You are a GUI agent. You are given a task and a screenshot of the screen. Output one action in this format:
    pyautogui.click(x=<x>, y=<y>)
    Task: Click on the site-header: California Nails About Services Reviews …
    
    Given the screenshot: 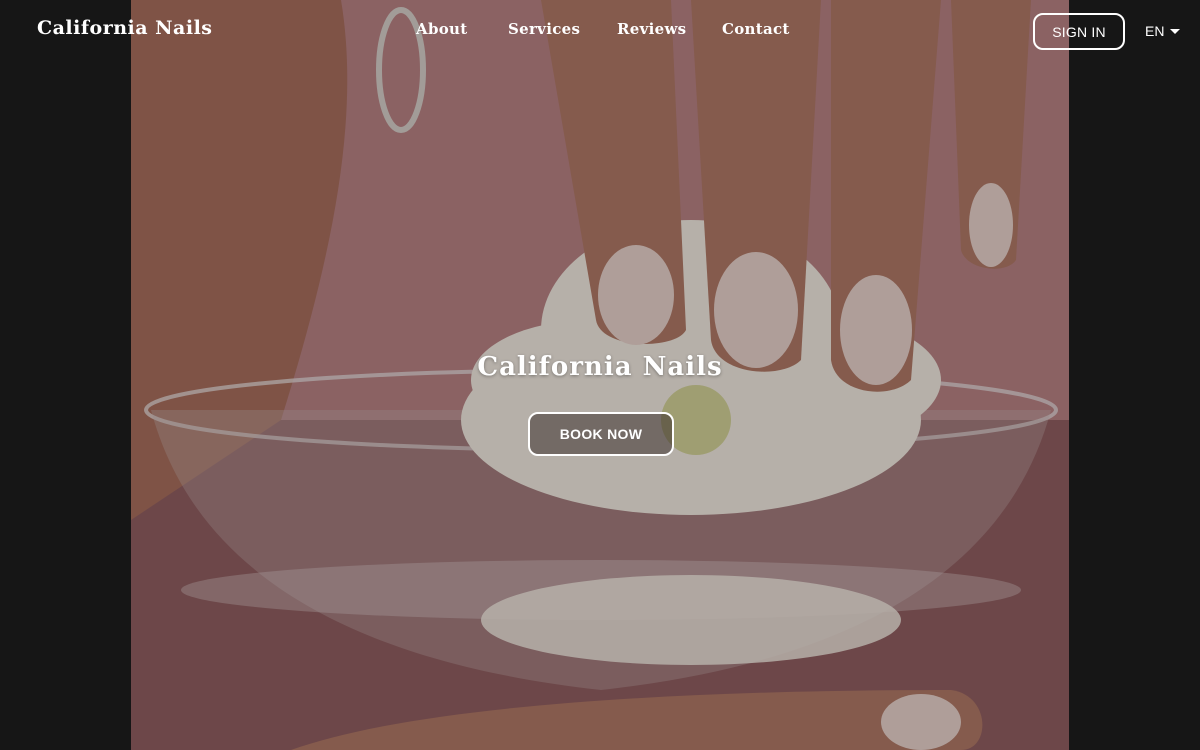 What is the action you would take?
    pyautogui.click(x=600, y=31)
    